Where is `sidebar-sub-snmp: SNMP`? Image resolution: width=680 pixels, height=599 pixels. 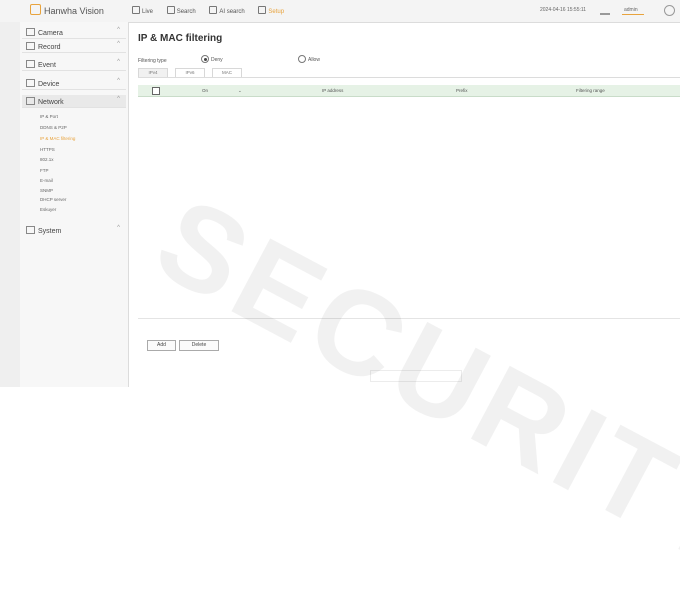
sidebar-sub-snmp: SNMP is located at coordinates (46, 190).